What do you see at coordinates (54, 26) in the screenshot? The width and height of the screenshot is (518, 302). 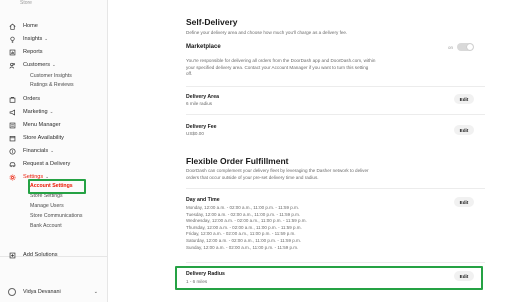 I see `sidebar-item-home: Home` at bounding box center [54, 26].